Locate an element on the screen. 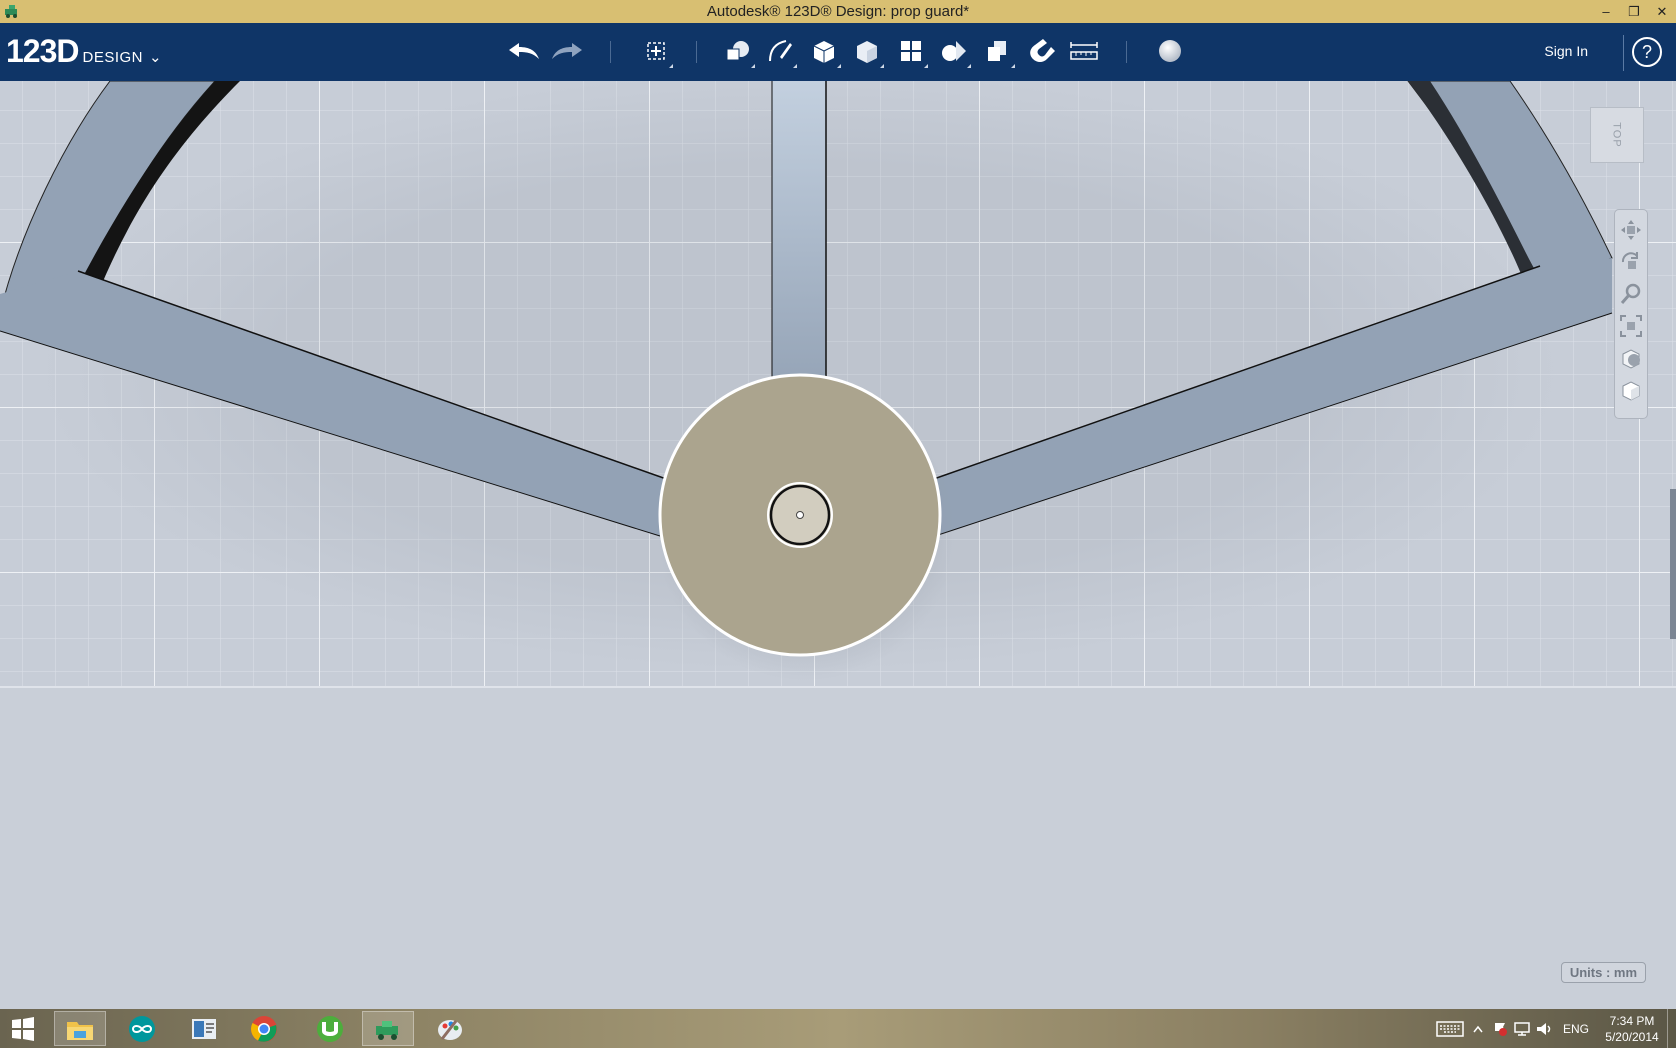 This screenshot has width=1676, height=1048. app-menu-logo: 123D DESIGN ⌄ is located at coordinates (84, 51).